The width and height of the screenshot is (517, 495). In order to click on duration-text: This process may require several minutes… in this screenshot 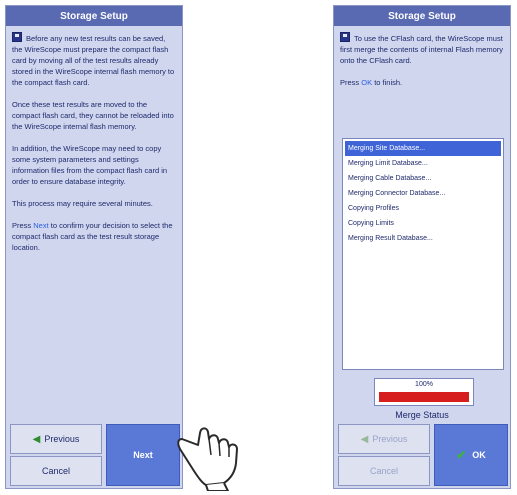, I will do `click(82, 203)`.